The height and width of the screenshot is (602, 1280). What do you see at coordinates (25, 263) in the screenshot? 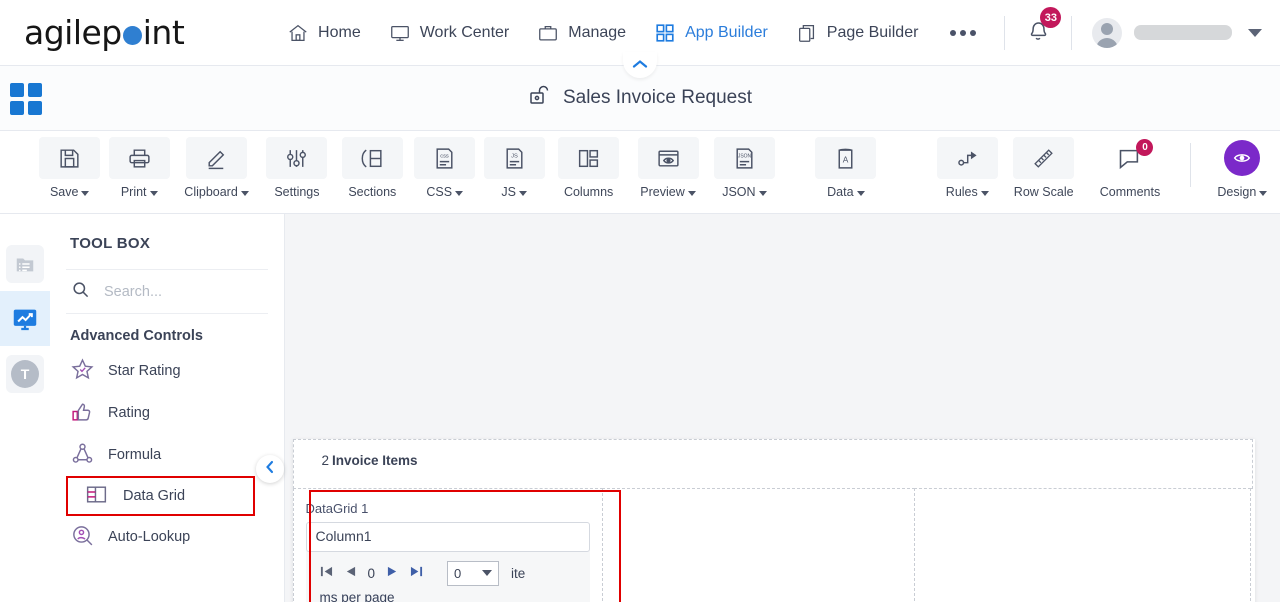
I see `rail-item-pages` at bounding box center [25, 263].